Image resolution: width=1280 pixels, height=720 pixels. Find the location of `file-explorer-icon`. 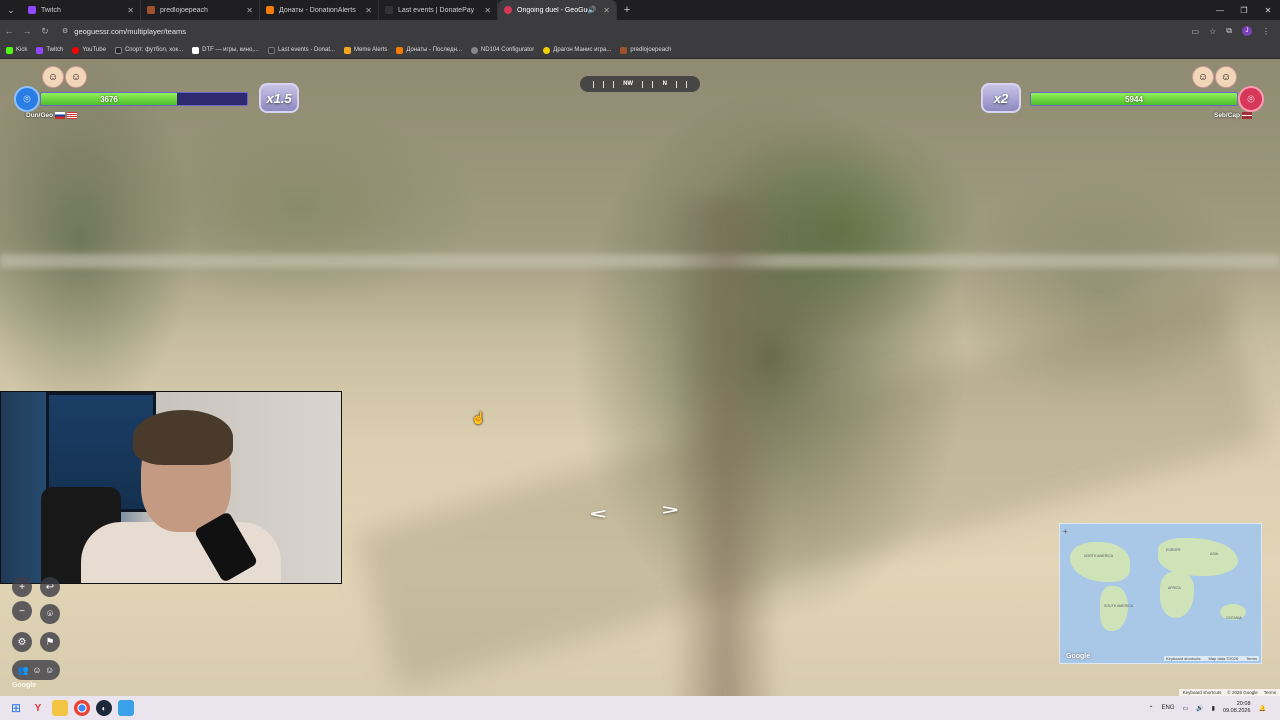

file-explorer-icon is located at coordinates (60, 708).